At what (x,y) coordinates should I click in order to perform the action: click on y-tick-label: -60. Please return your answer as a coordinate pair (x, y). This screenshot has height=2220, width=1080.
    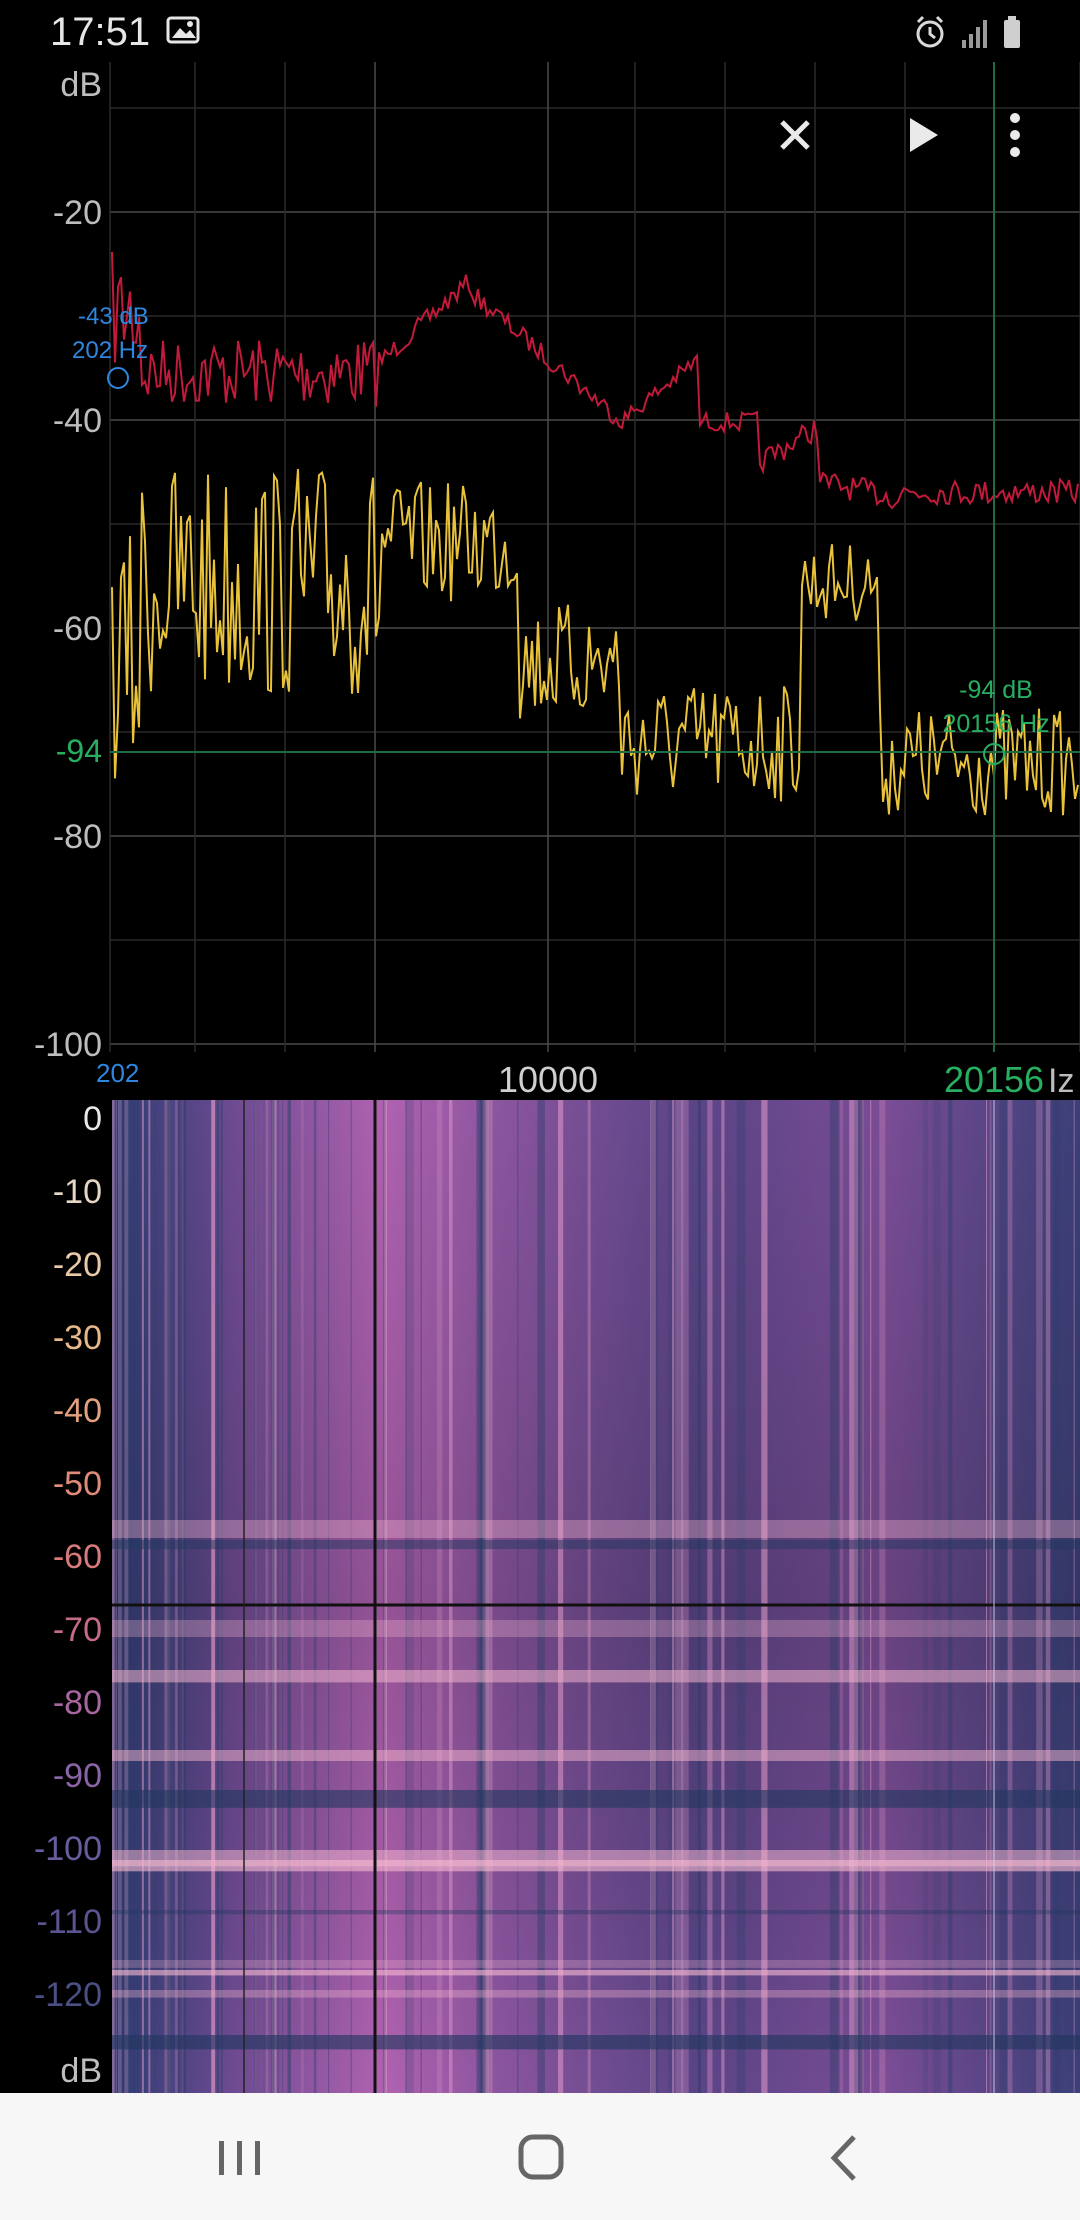
    Looking at the image, I should click on (77, 629).